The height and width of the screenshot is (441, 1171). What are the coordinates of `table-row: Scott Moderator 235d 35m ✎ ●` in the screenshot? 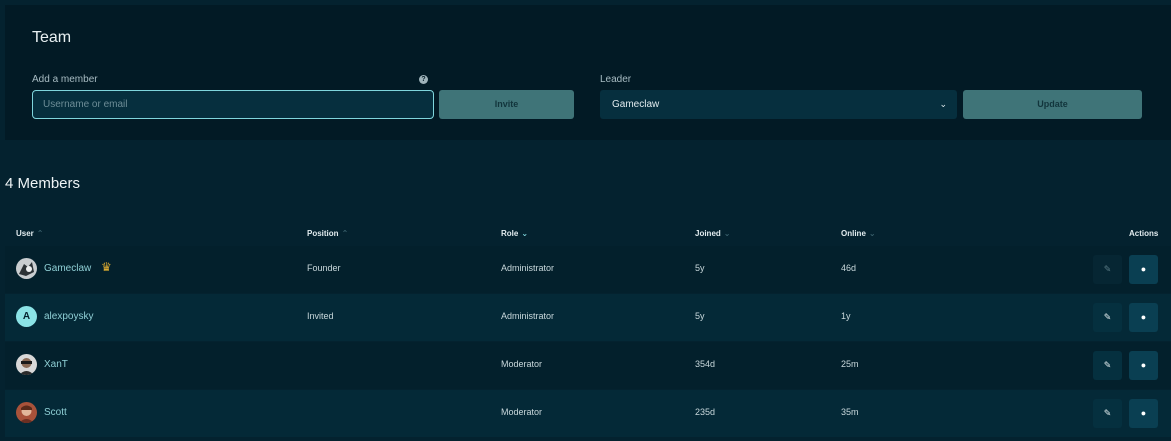 It's located at (588, 413).